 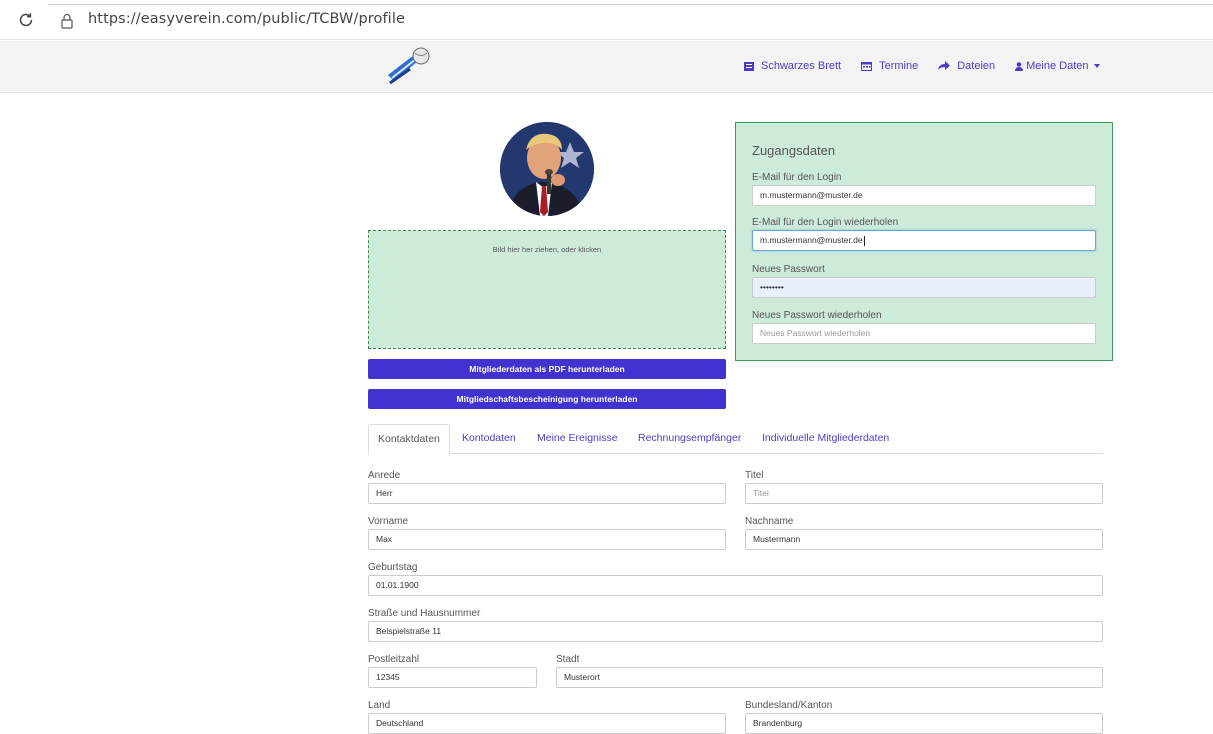 I want to click on stadt-field: Musterort, so click(x=829, y=677).